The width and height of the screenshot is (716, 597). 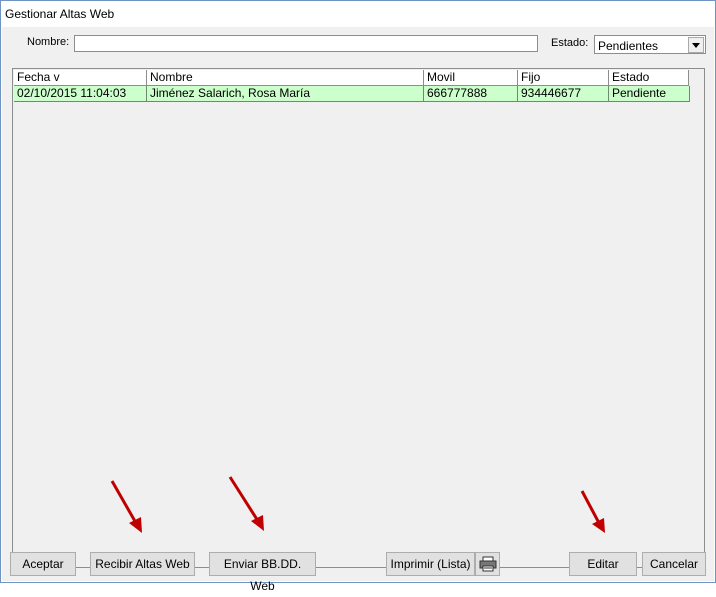 I want to click on column-header-estado: Estado, so click(x=649, y=78).